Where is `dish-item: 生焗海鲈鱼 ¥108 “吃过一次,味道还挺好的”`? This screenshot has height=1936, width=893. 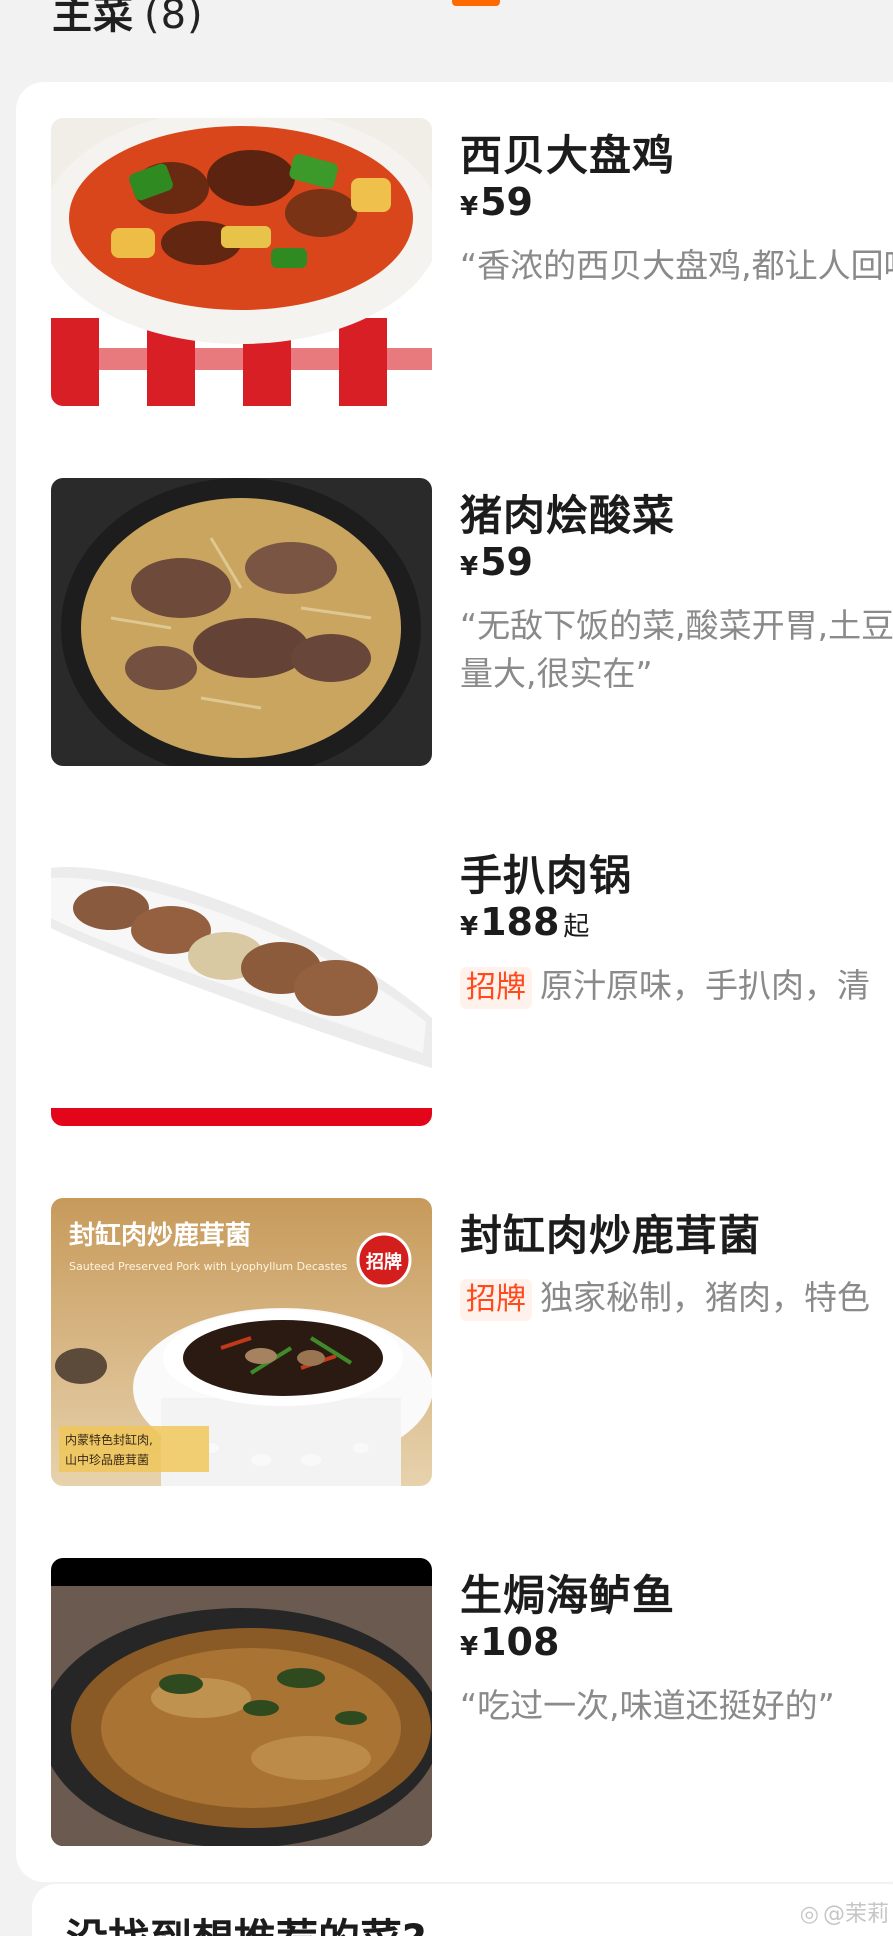 dish-item: 生焗海鲈鱼 ¥108 “吃过一次,味道还挺好的” is located at coordinates (472, 1702).